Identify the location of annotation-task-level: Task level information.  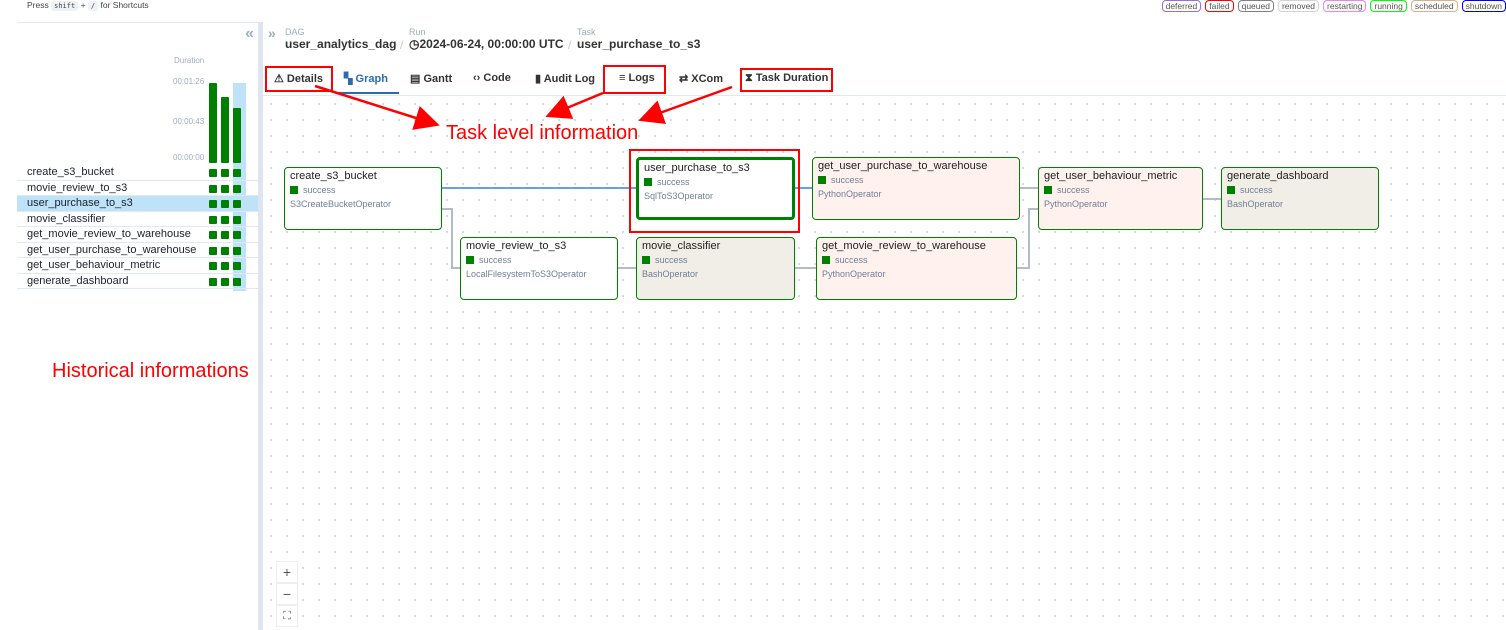
(542, 133).